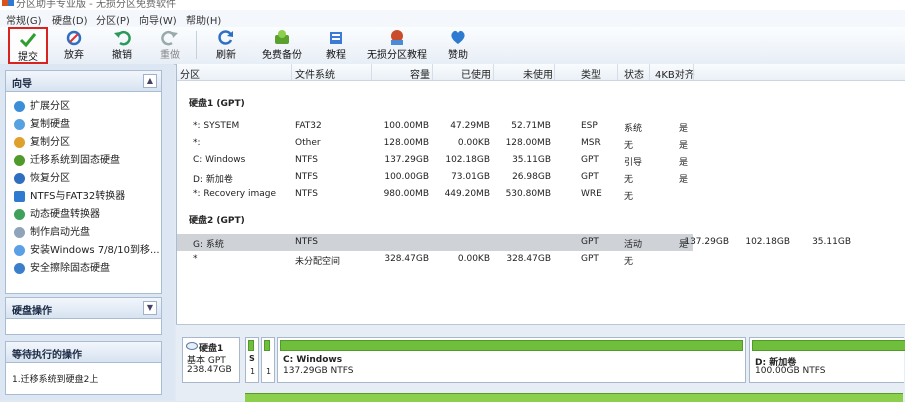 The image size is (905, 402). What do you see at coordinates (827, 360) in the screenshot?
I see `partition-block-d: D: 新加卷 100.00GB NTFS` at bounding box center [827, 360].